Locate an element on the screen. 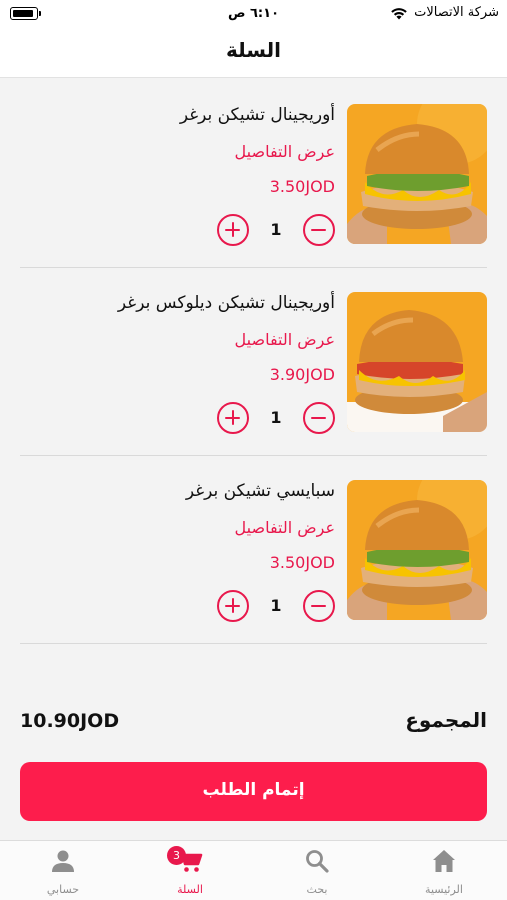 Image resolution: width=507 pixels, height=900 pixels. tab-account: حسابي is located at coordinates (63, 870).